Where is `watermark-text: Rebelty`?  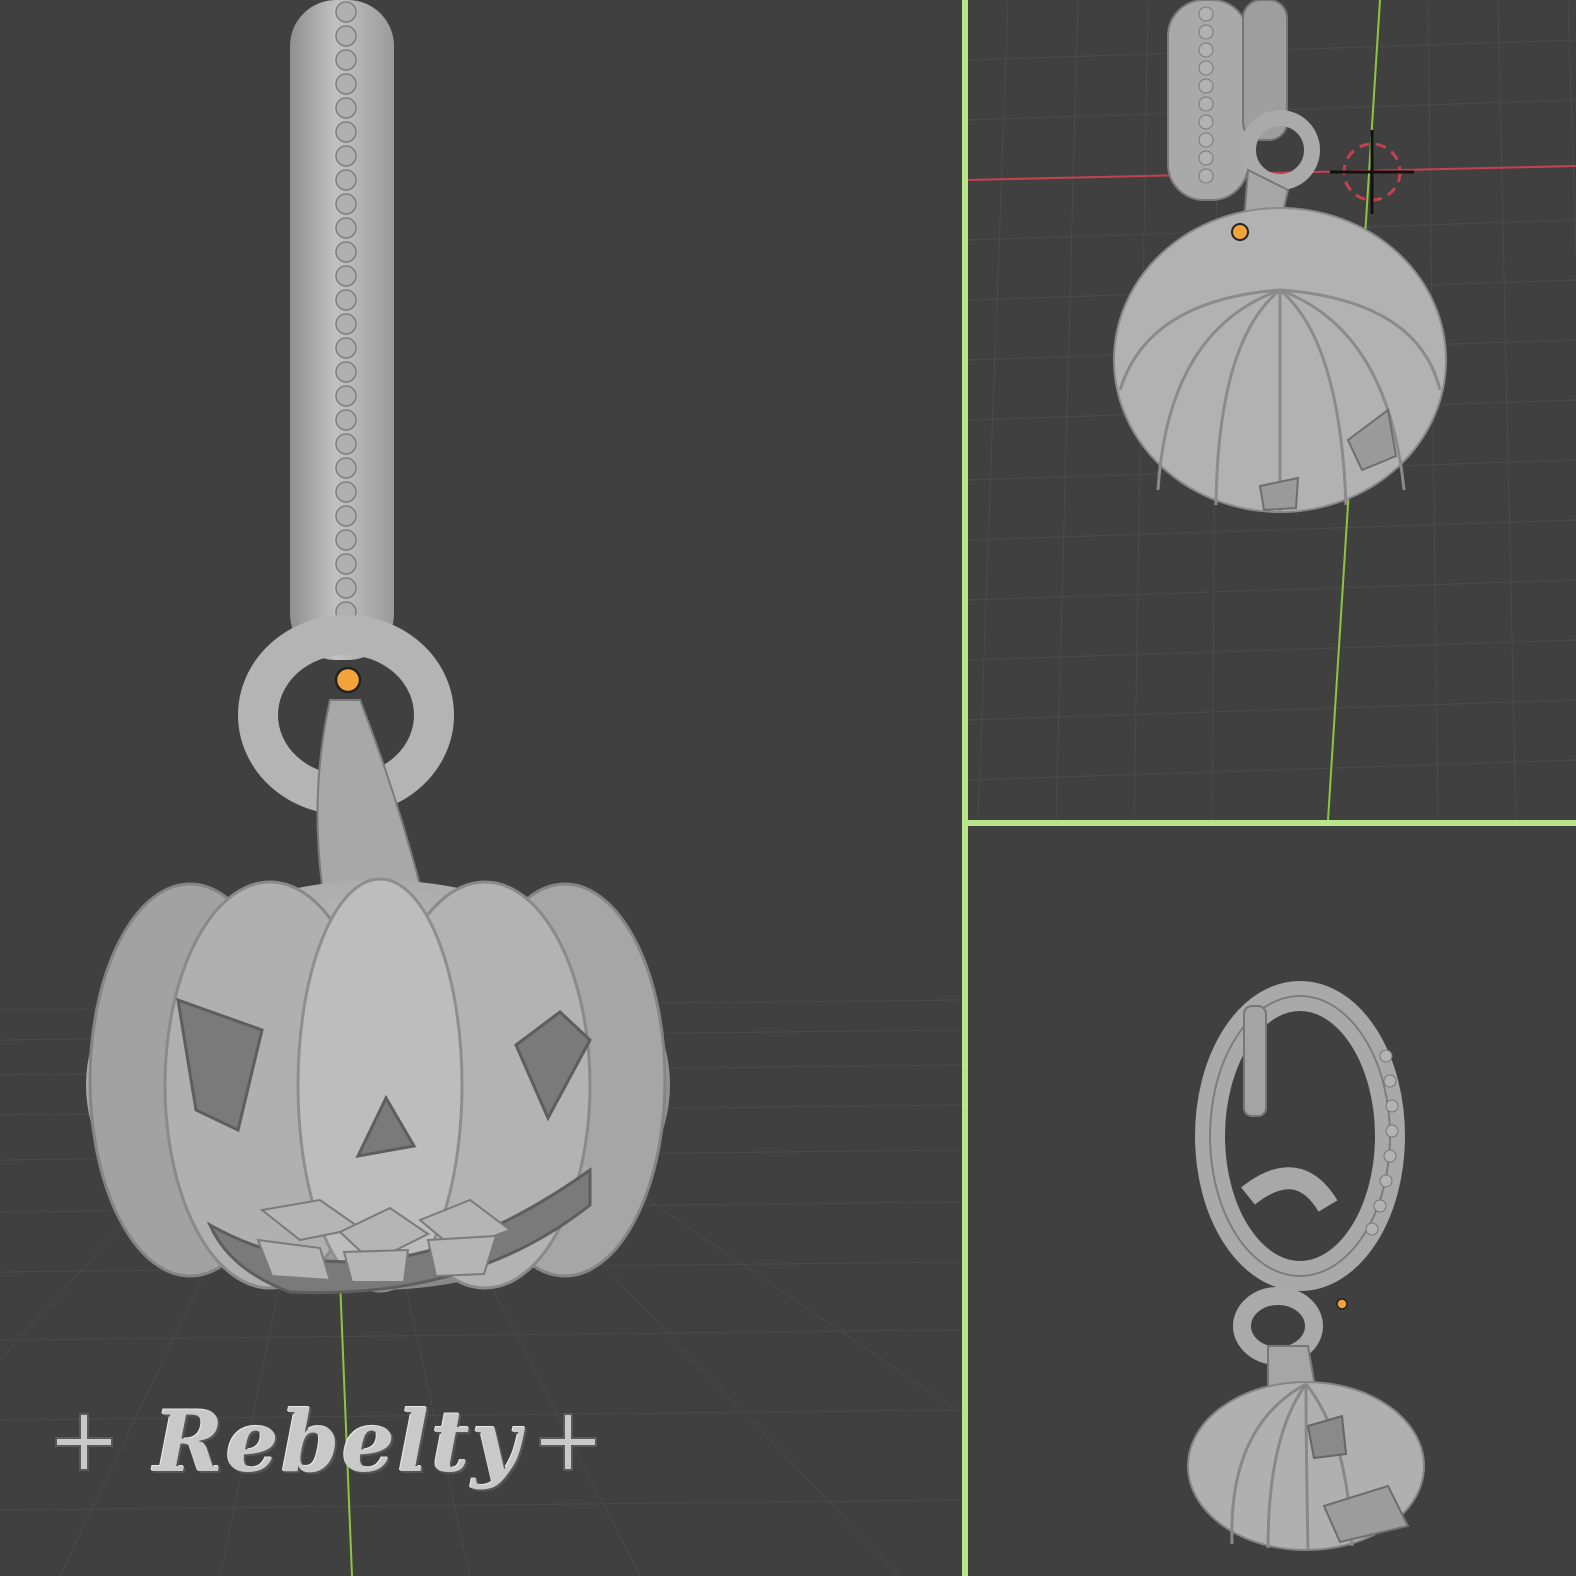
watermark-text: Rebelty is located at coordinates (338, 1441).